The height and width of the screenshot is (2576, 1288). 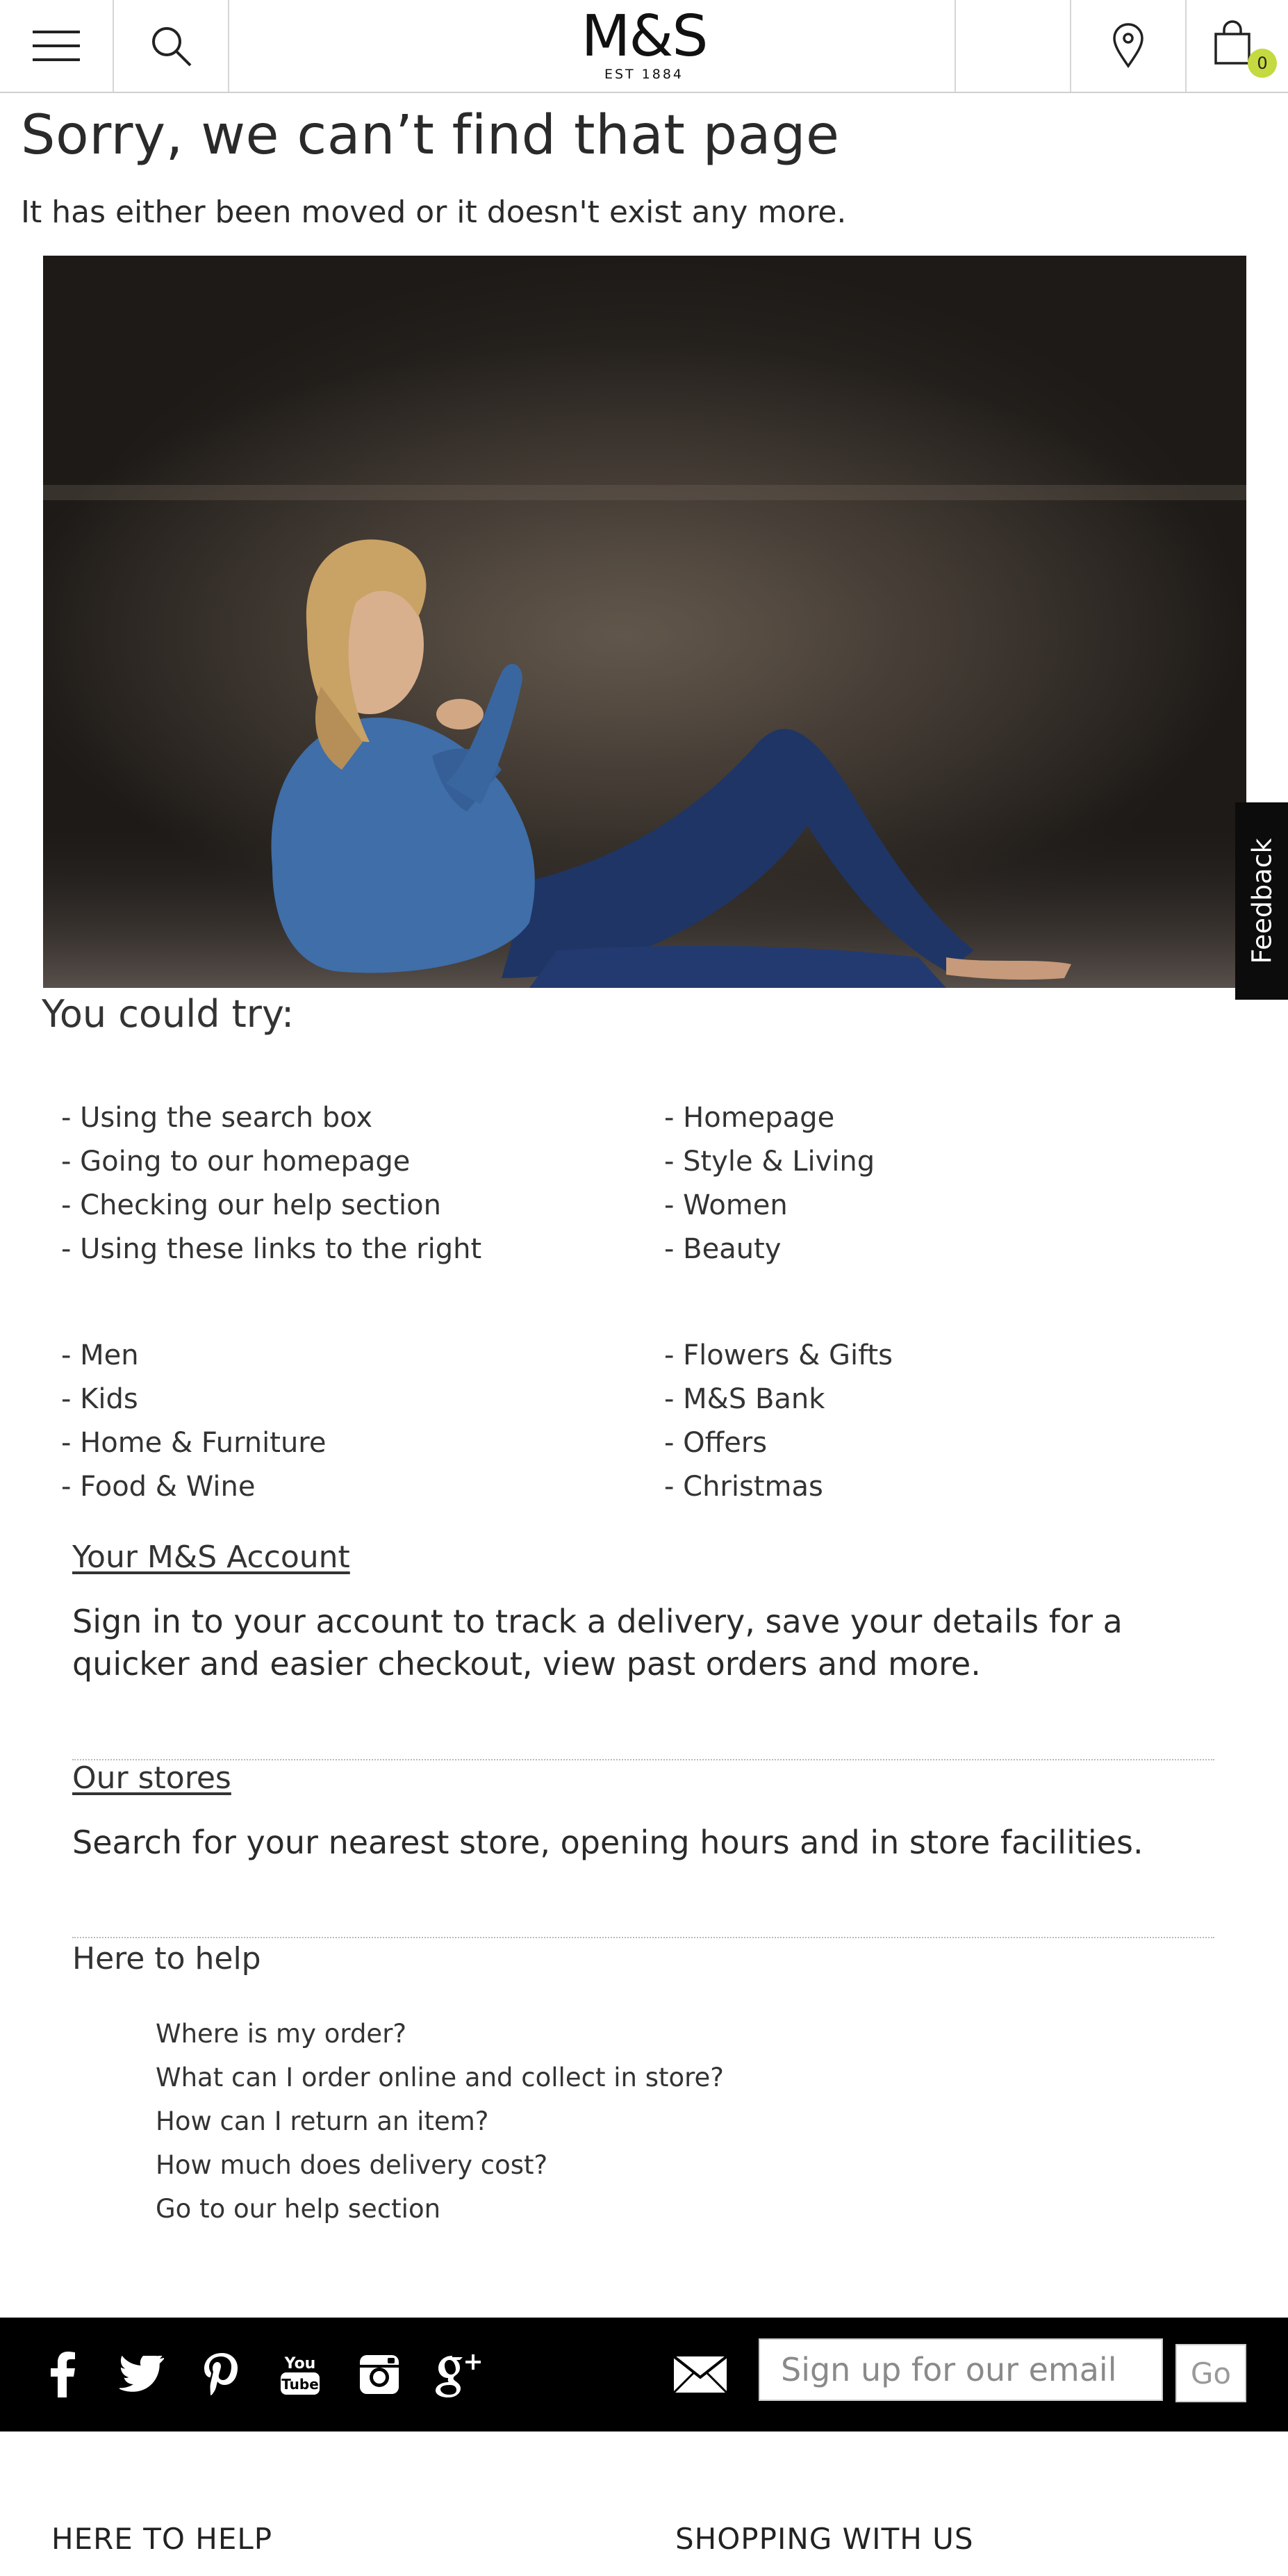 What do you see at coordinates (440, 2165) in the screenshot?
I see `help-link-delivery: How much does delivery cost?` at bounding box center [440, 2165].